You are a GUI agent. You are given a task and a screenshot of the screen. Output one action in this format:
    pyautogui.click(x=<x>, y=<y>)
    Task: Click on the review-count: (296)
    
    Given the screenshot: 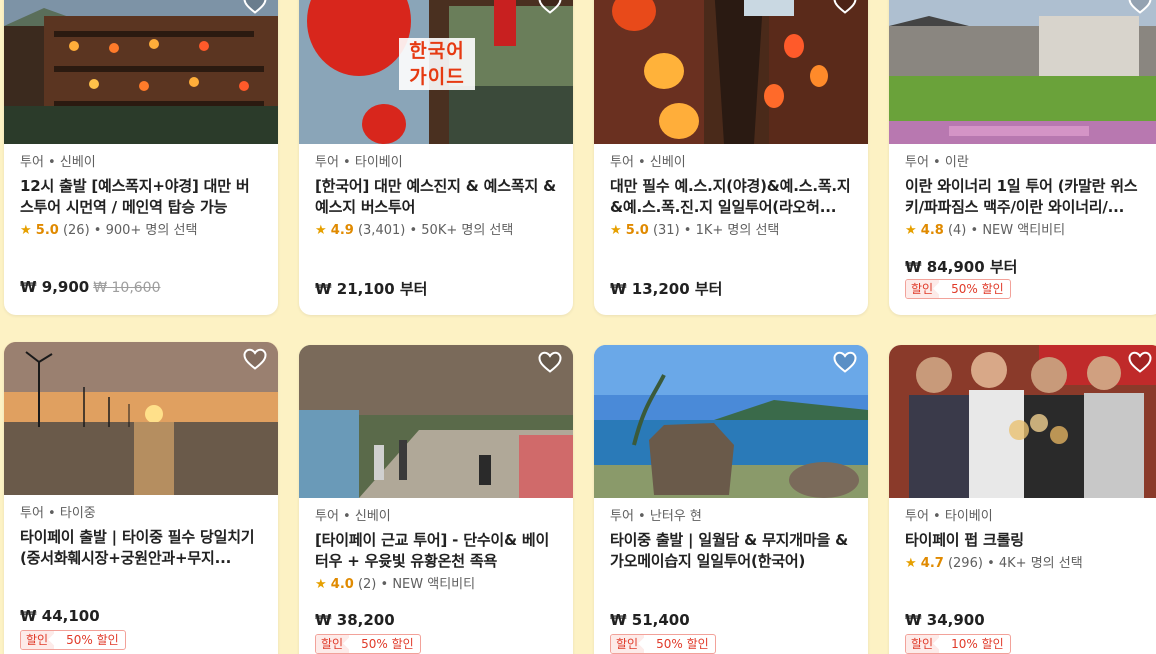 What is the action you would take?
    pyautogui.click(x=965, y=563)
    